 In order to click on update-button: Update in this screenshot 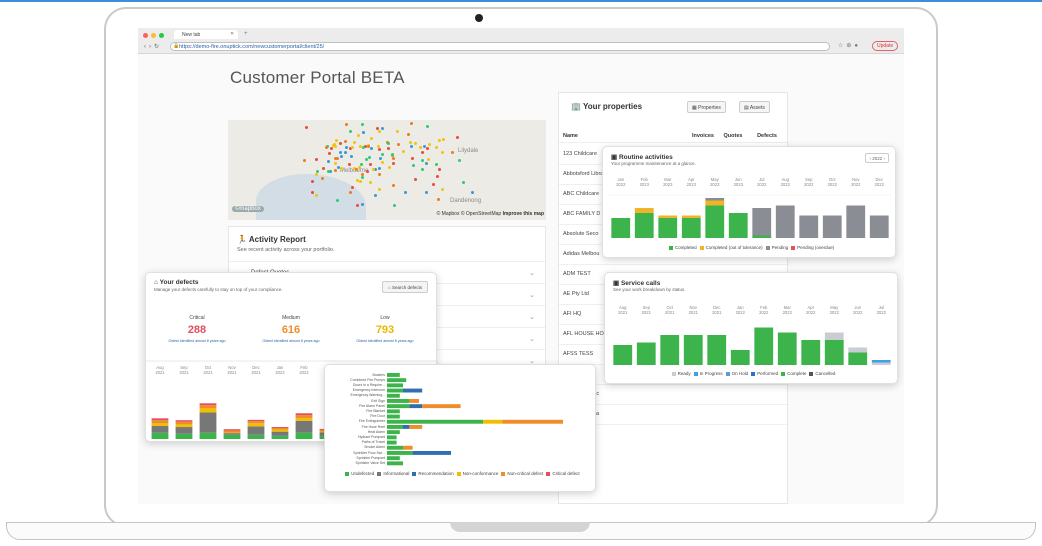, I will do `click(885, 46)`.